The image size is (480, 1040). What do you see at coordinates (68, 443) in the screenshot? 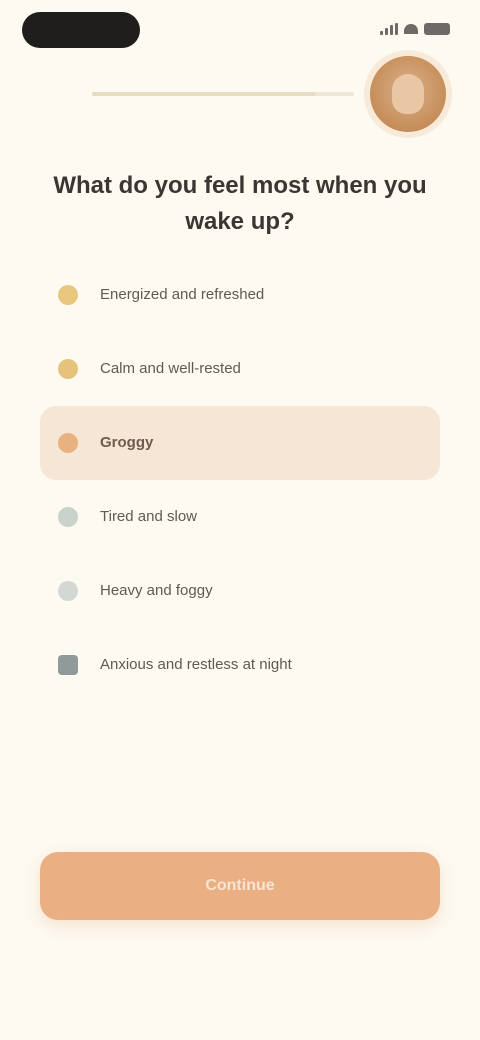
I see `coffee-icon` at bounding box center [68, 443].